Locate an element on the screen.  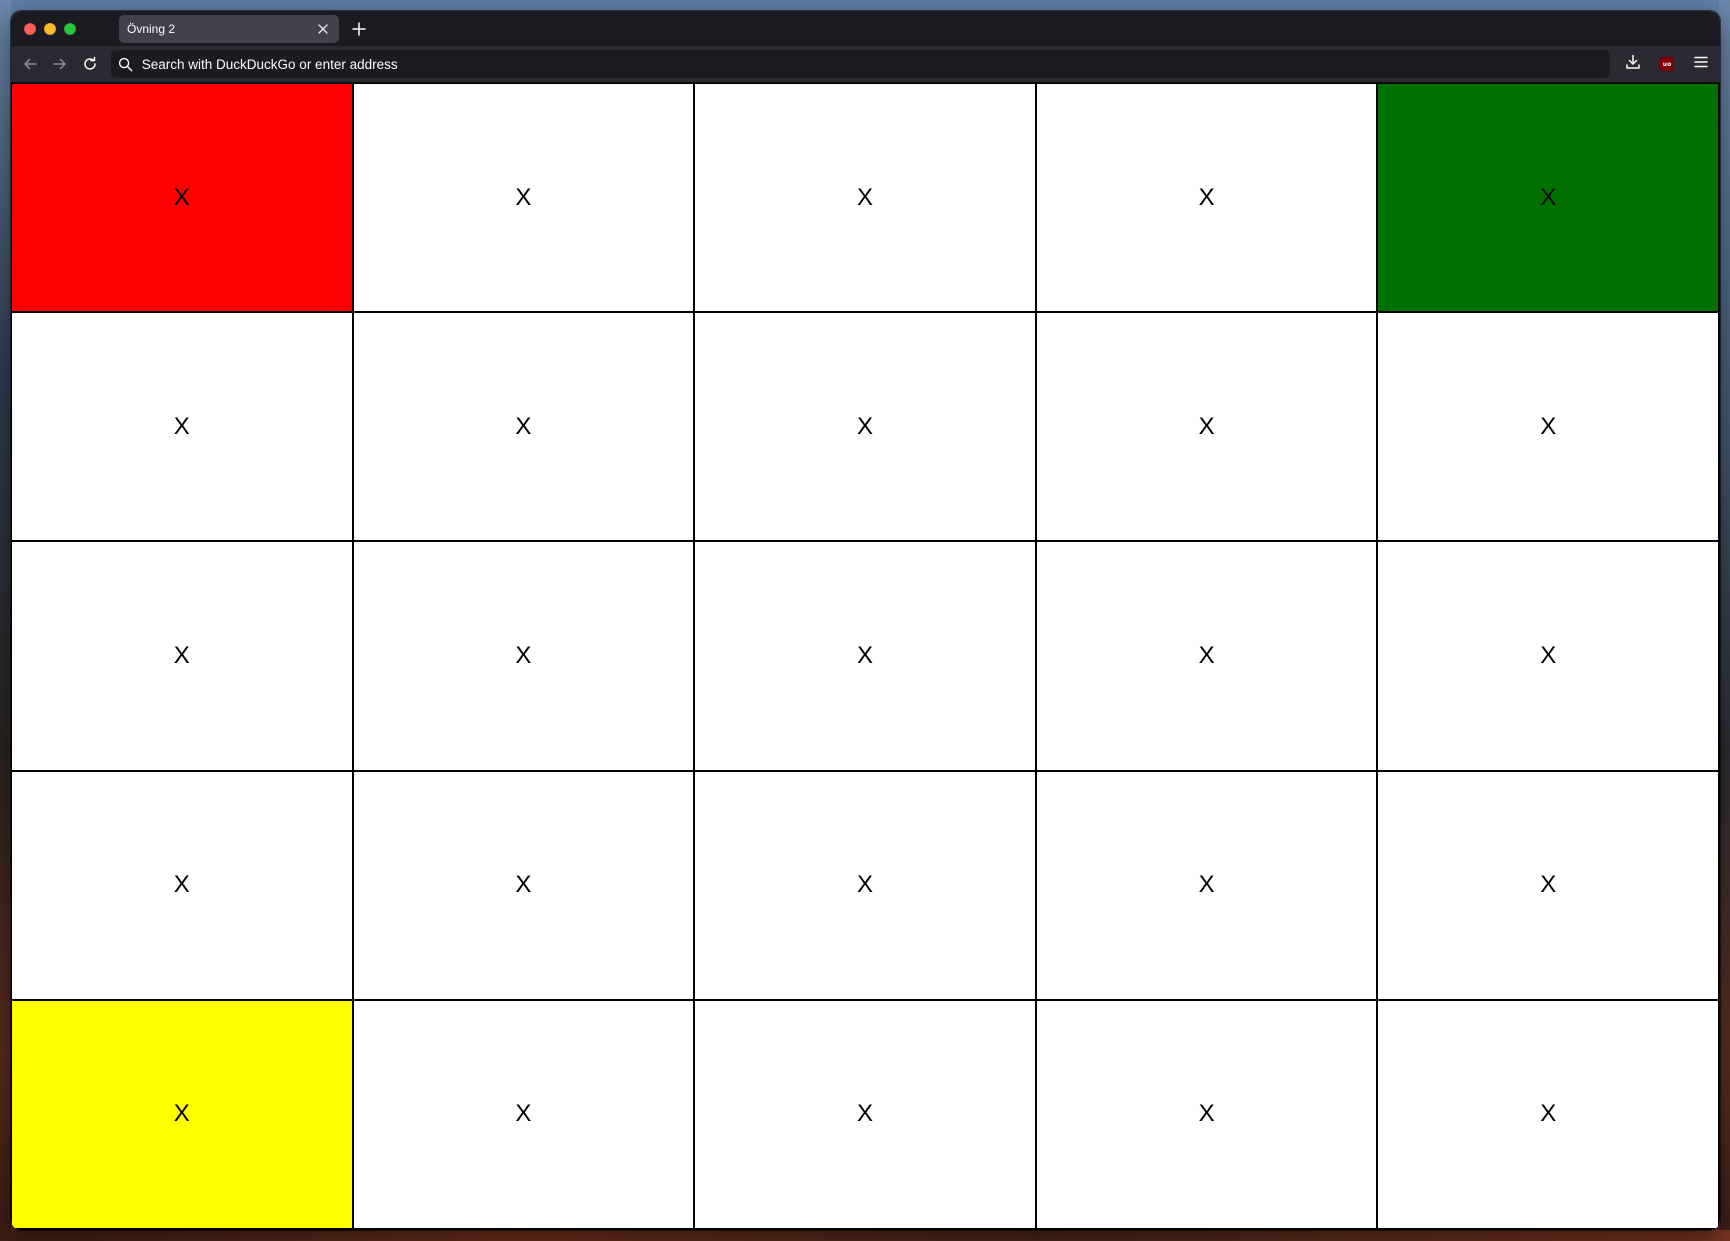
download-icon is located at coordinates (1633, 64).